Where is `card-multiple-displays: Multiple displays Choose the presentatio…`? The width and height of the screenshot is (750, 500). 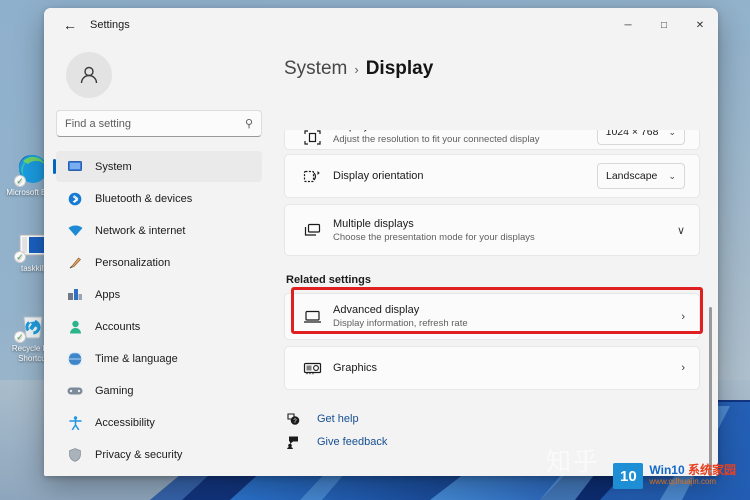
card-multiple-displays: Multiple displays Choose the presentatio… is located at coordinates (492, 230).